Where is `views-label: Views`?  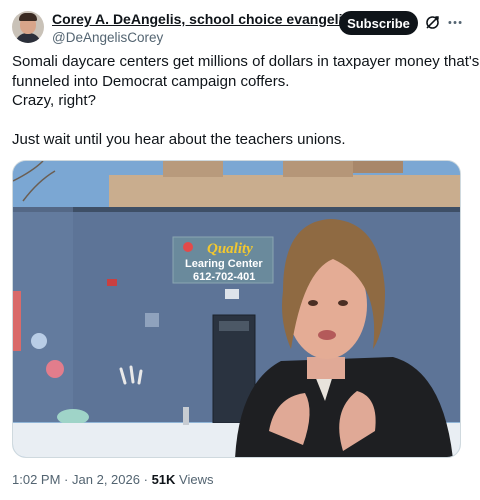 views-label: Views is located at coordinates (196, 479).